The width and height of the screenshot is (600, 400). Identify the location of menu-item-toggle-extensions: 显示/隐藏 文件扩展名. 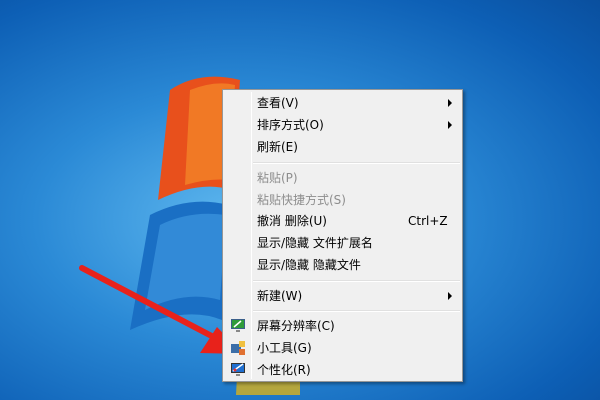
(342, 243).